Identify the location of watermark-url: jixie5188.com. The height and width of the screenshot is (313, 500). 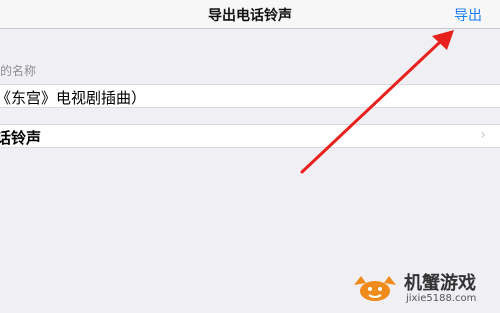
(441, 298).